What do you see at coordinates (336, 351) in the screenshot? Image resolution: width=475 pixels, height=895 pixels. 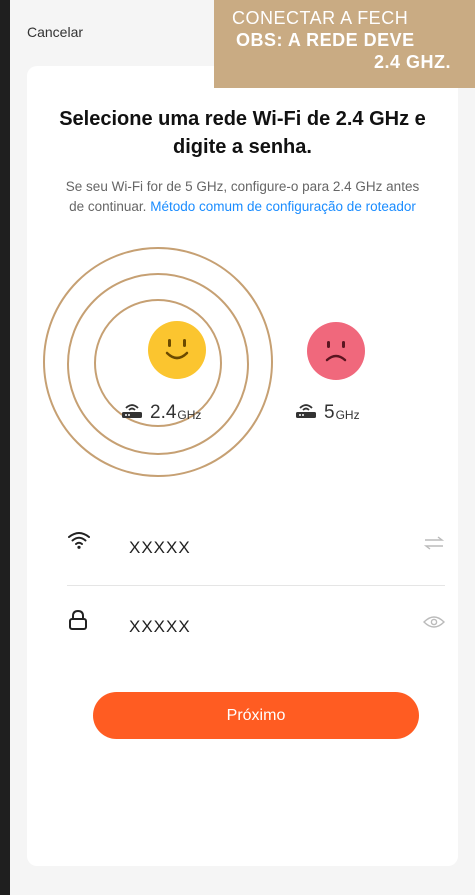 I see `sad-face-icon` at bounding box center [336, 351].